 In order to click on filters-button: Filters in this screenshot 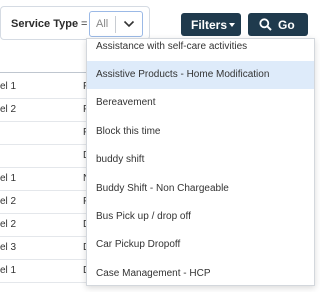, I will do `click(211, 24)`.